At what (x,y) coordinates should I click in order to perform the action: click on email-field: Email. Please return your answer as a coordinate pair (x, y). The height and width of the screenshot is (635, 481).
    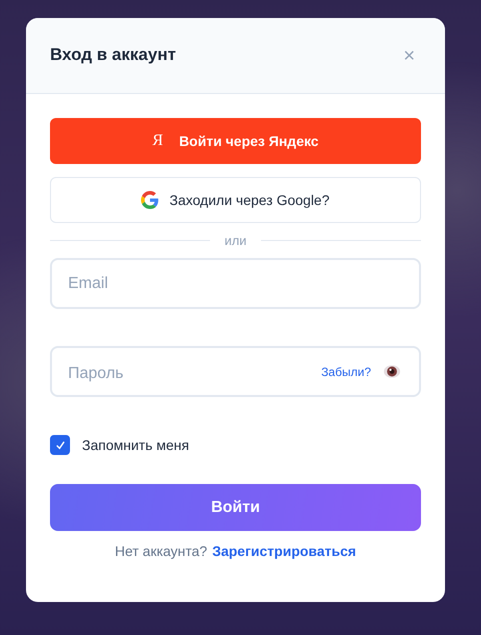
    Looking at the image, I should click on (235, 283).